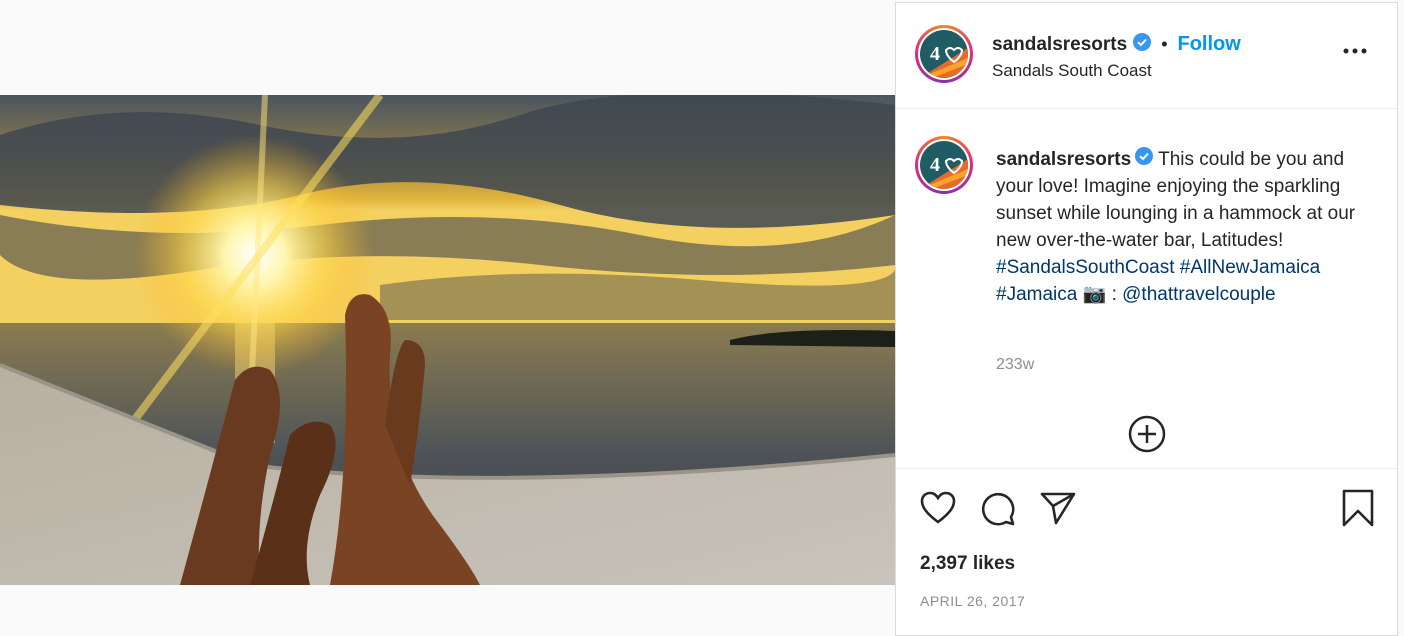 The height and width of the screenshot is (636, 1404). Describe the element at coordinates (1358, 510) in the screenshot. I see `bookmark-icon` at that location.